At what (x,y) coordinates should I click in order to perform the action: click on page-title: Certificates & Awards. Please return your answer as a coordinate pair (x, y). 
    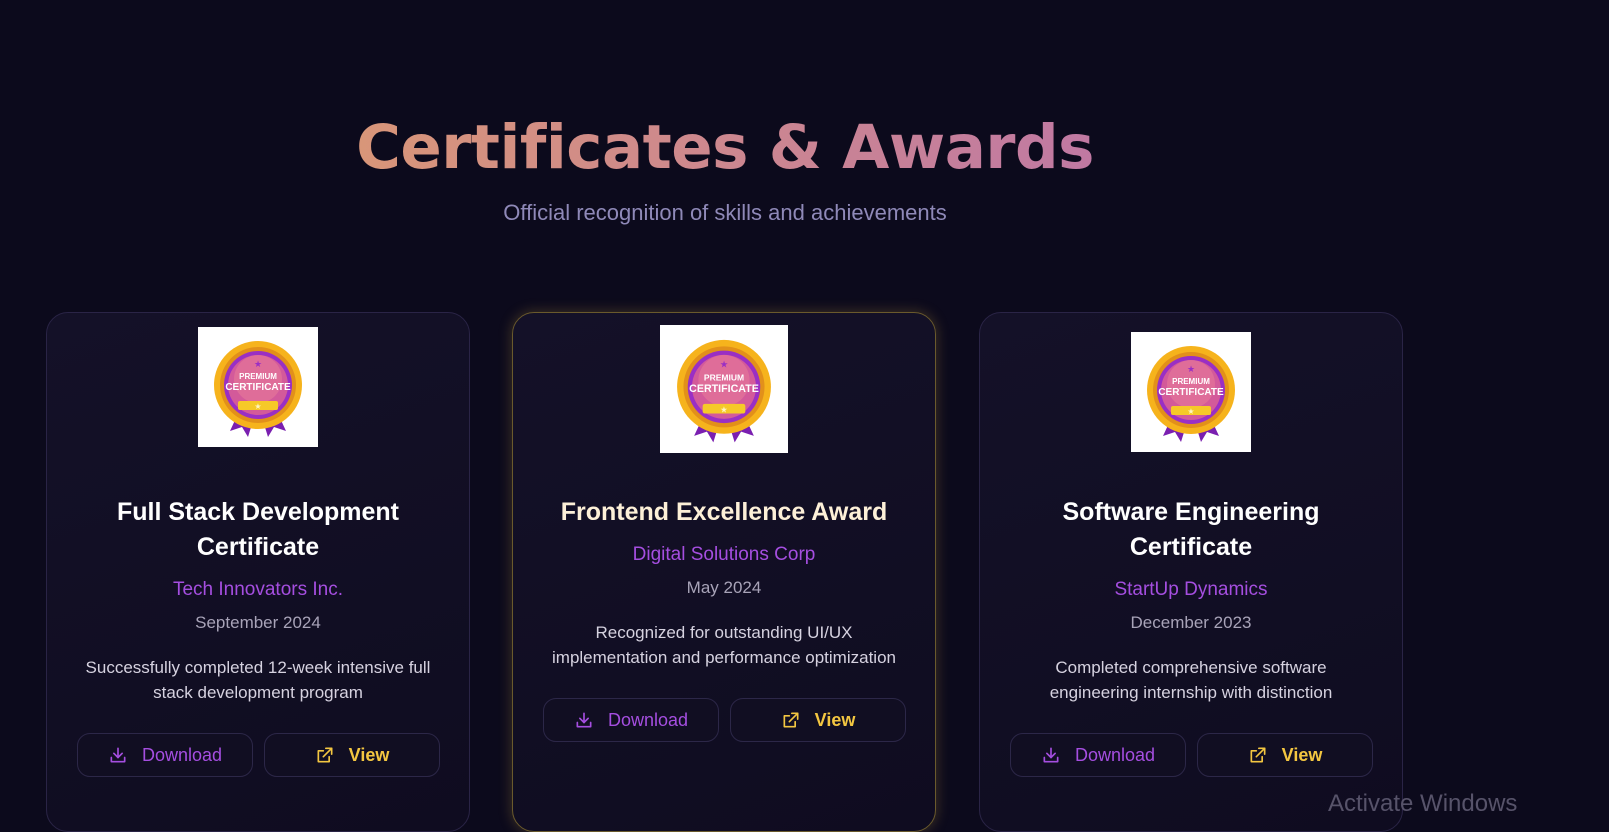
    Looking at the image, I should click on (725, 147).